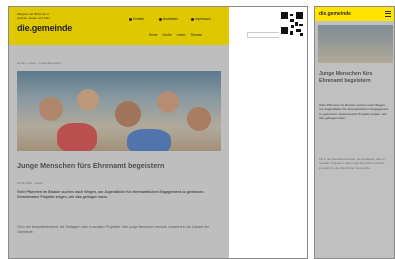 The height and width of the screenshot is (259, 395). Describe the element at coordinates (354, 14) in the screenshot. I see `mobile-header: die.gemeinde` at that location.